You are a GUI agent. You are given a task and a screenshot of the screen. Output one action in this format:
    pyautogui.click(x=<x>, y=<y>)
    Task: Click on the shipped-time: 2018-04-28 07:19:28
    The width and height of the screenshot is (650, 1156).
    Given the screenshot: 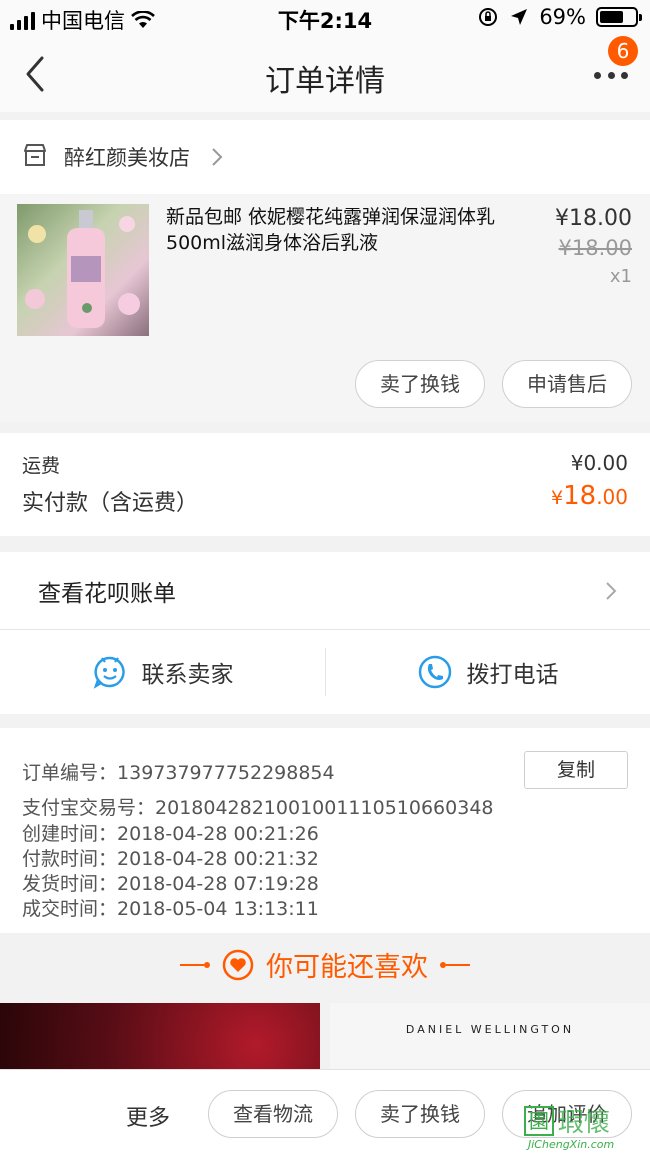 What is the action you would take?
    pyautogui.click(x=218, y=884)
    